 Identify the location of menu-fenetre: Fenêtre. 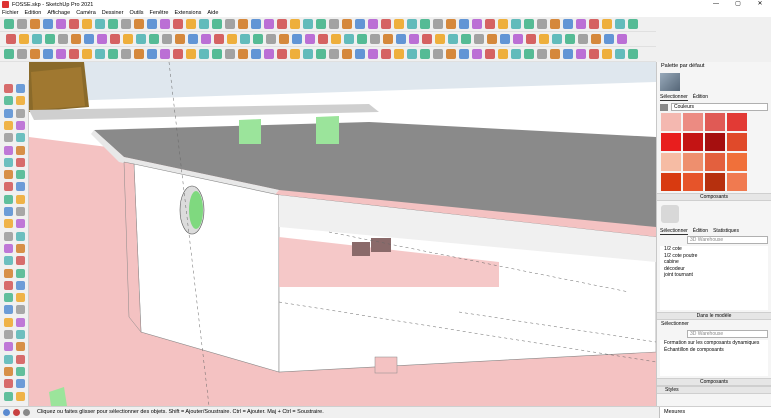
(159, 13).